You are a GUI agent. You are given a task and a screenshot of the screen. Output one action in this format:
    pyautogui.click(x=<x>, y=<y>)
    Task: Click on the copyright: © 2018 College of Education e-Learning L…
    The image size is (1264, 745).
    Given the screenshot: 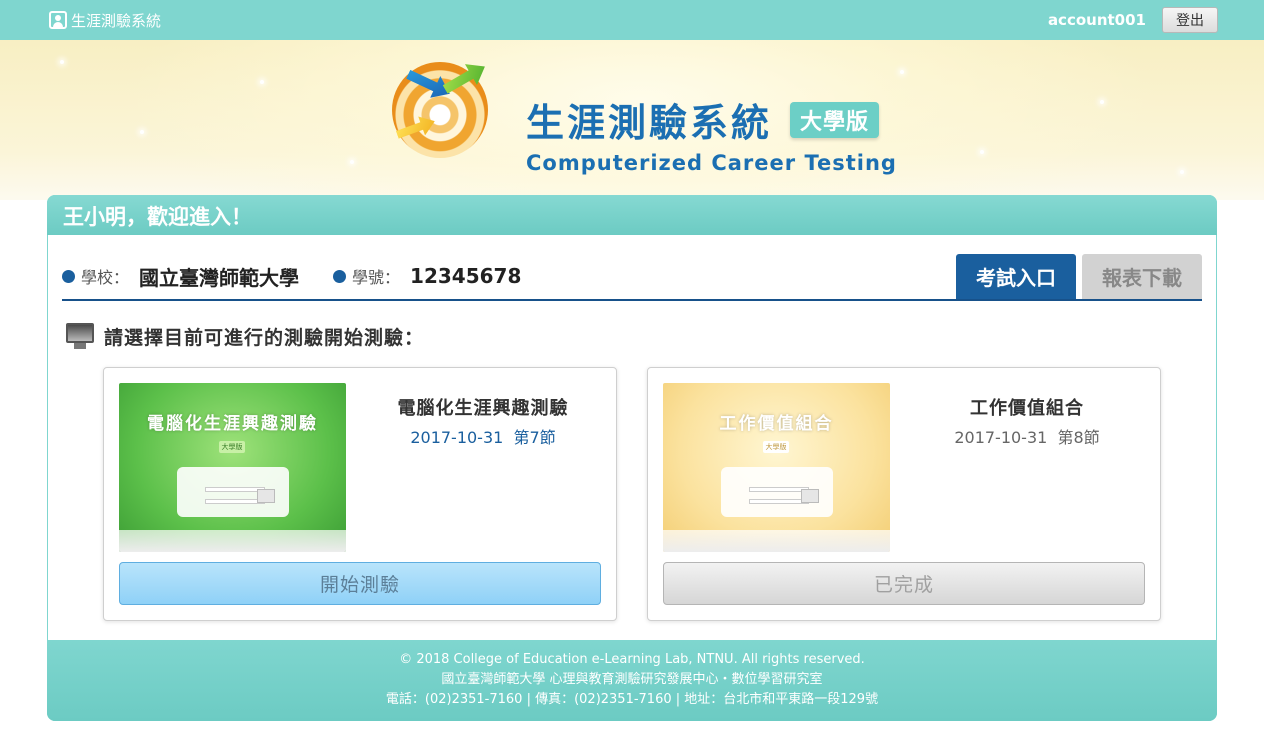 What is the action you would take?
    pyautogui.click(x=632, y=659)
    